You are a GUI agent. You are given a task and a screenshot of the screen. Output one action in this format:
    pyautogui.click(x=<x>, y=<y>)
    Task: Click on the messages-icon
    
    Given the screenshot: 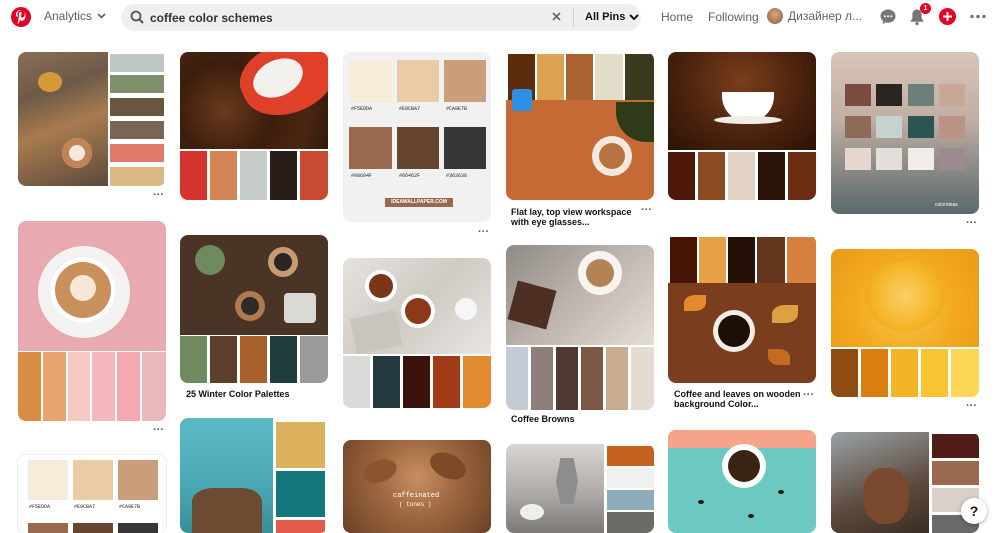 What is the action you would take?
    pyautogui.click(x=888, y=17)
    